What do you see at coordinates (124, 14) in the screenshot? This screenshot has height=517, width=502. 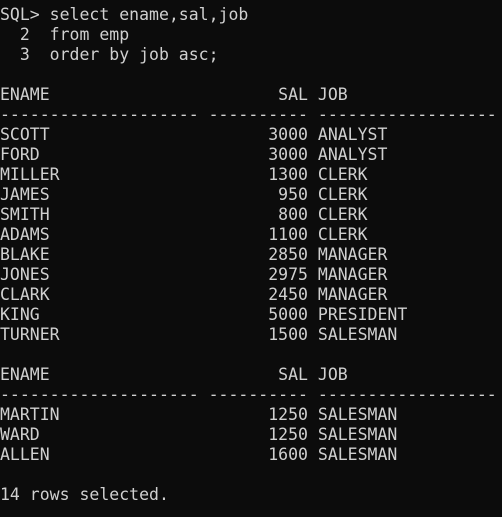 I see `terminal-line-text: SQL> select ename,sal,job` at bounding box center [124, 14].